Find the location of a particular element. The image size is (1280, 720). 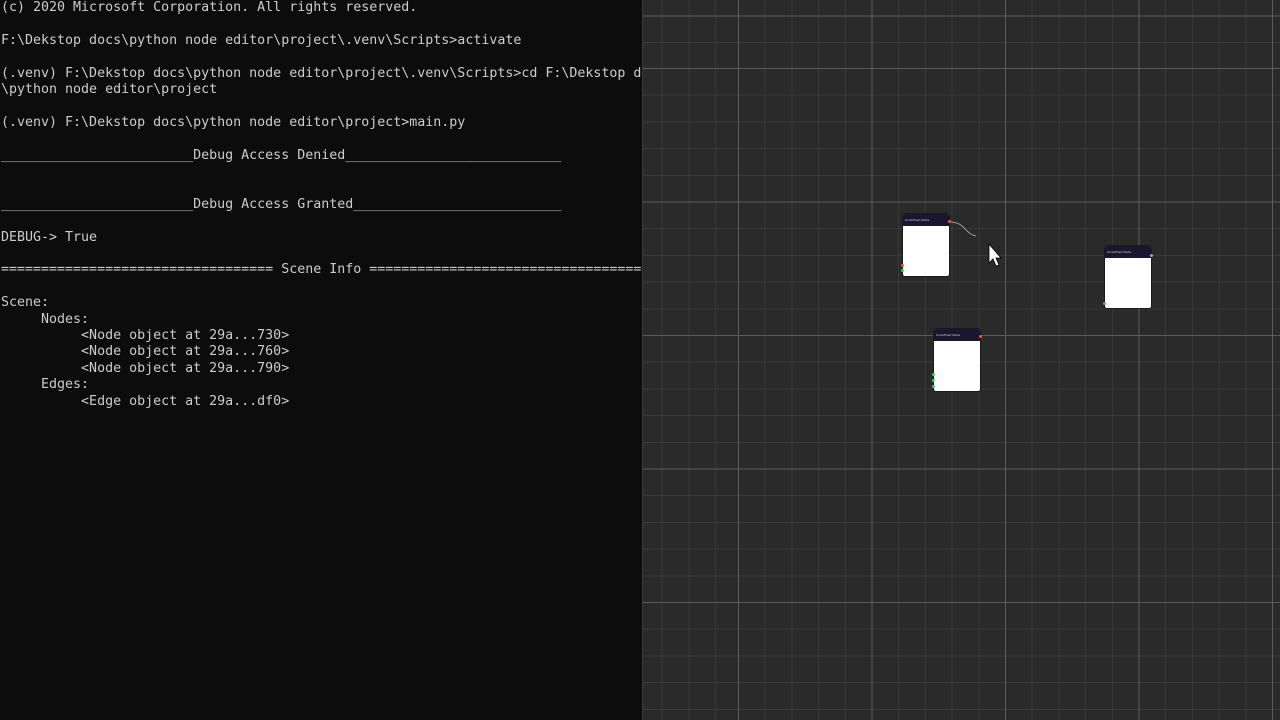

terminal-line: Scene: is located at coordinates (25, 303).